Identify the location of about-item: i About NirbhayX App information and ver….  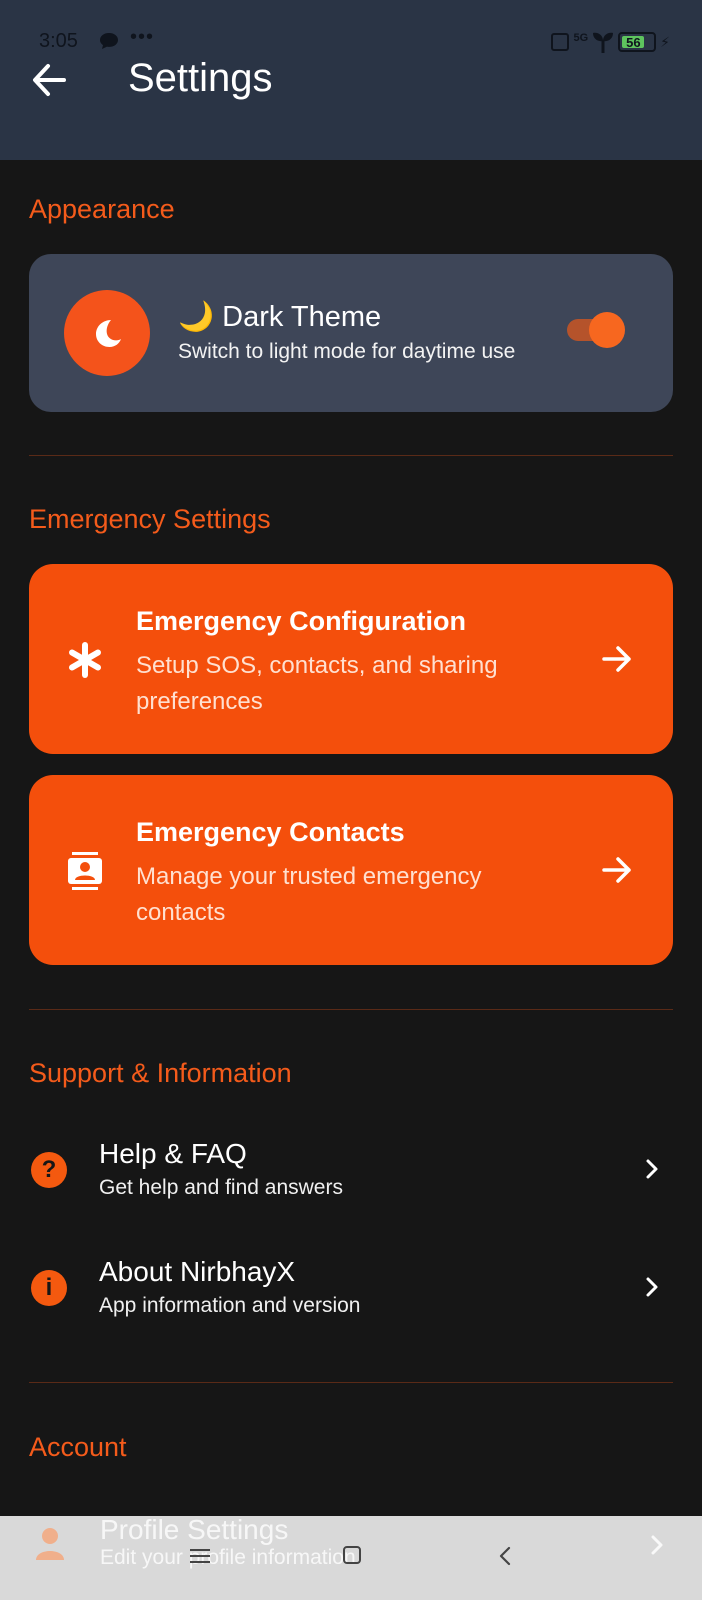
(351, 1288).